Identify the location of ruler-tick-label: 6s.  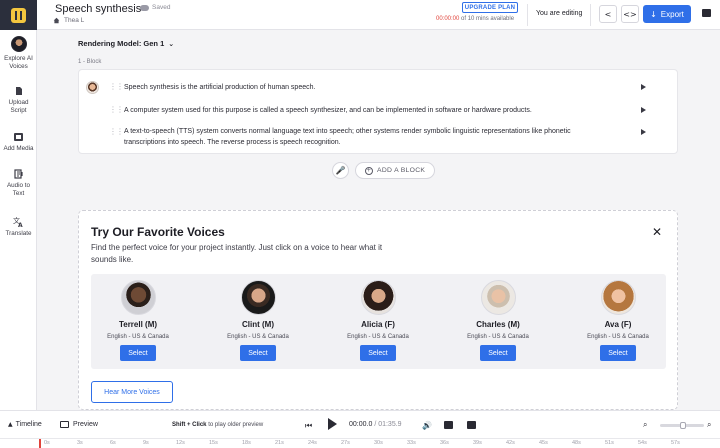
(113, 443).